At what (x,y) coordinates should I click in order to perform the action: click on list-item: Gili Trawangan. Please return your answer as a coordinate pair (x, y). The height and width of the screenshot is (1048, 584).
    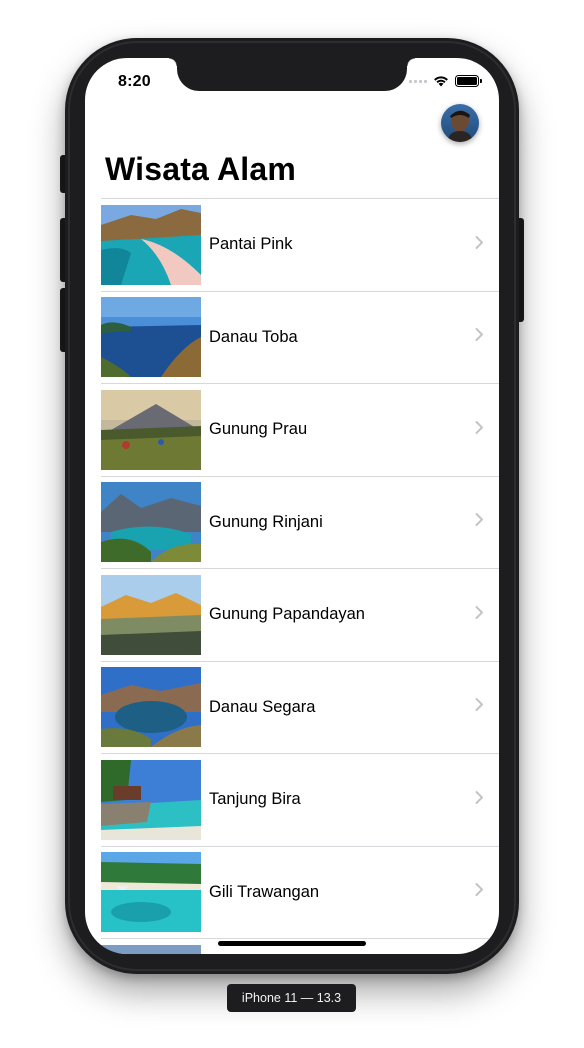
    Looking at the image, I should click on (300, 893).